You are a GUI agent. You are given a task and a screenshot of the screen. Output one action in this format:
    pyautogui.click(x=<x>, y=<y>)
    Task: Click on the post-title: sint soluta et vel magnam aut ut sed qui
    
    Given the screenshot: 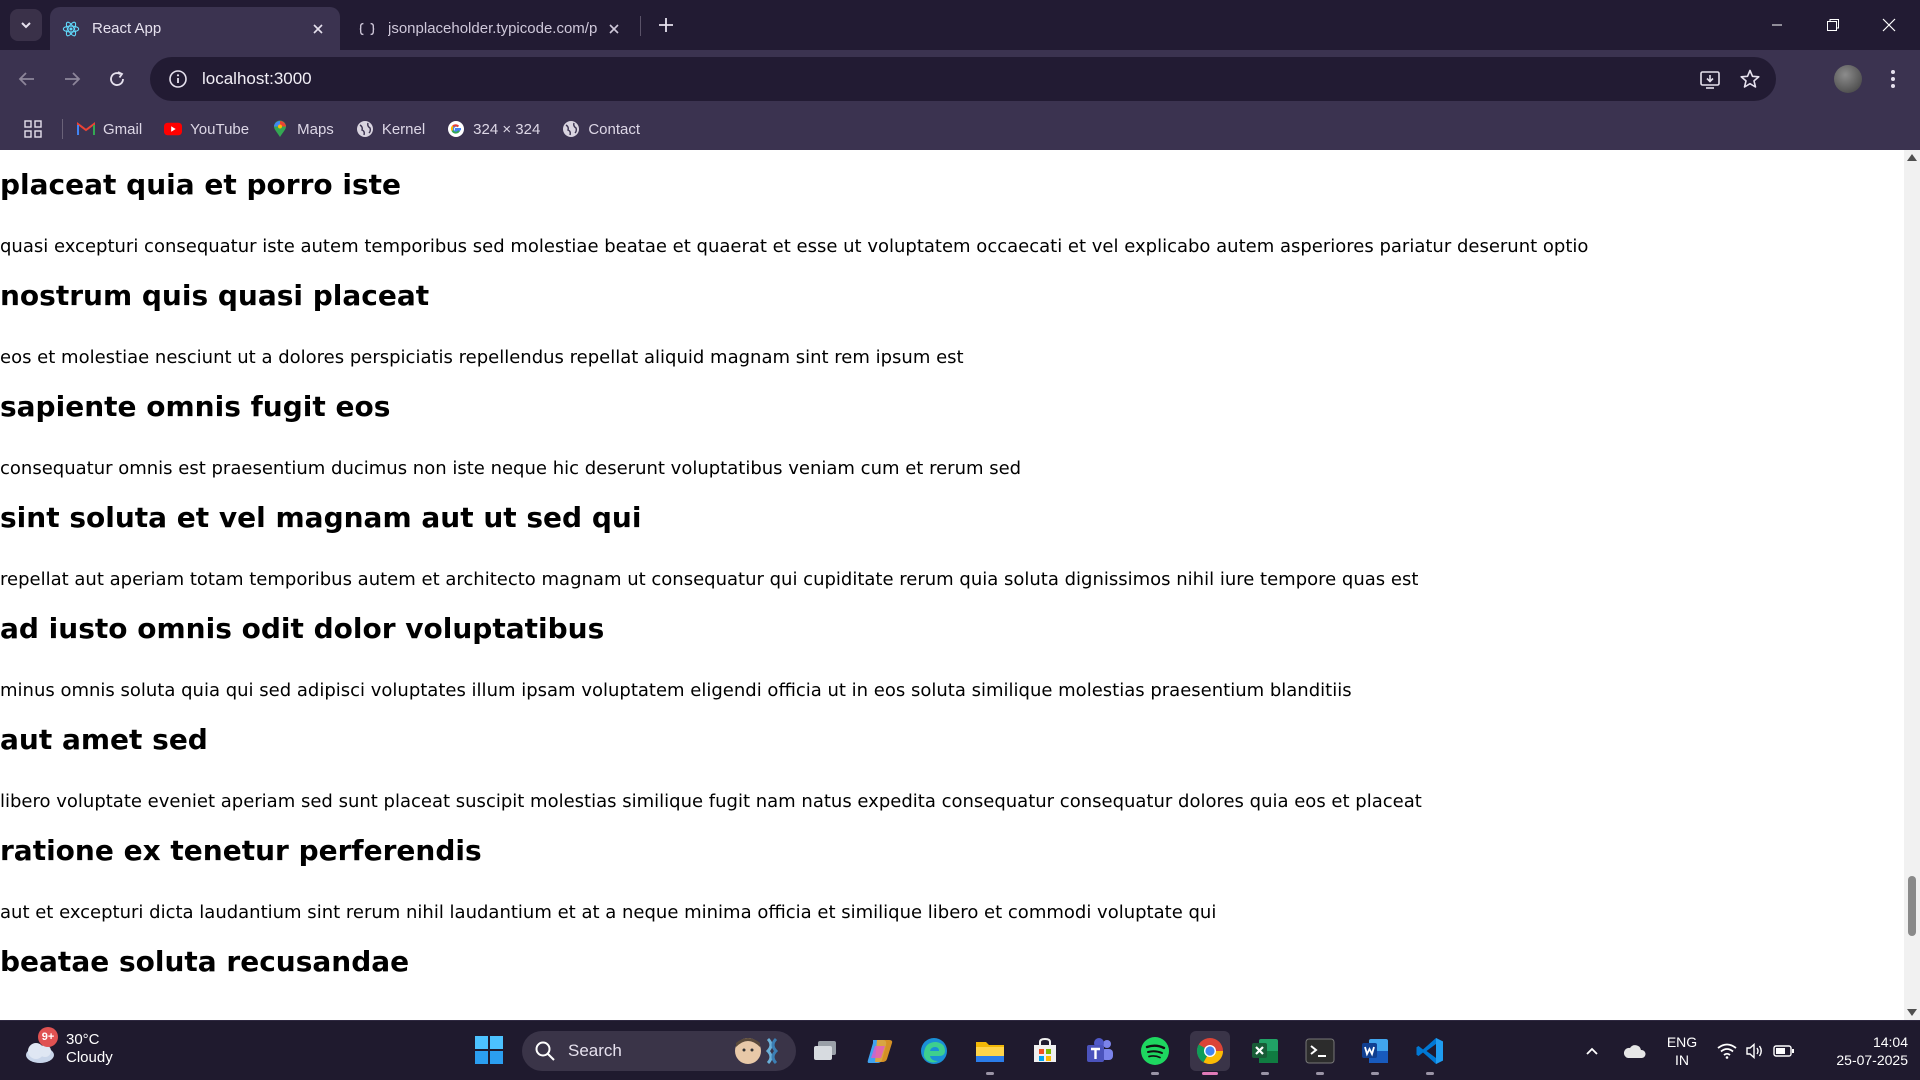 What is the action you would take?
    pyautogui.click(x=321, y=517)
    